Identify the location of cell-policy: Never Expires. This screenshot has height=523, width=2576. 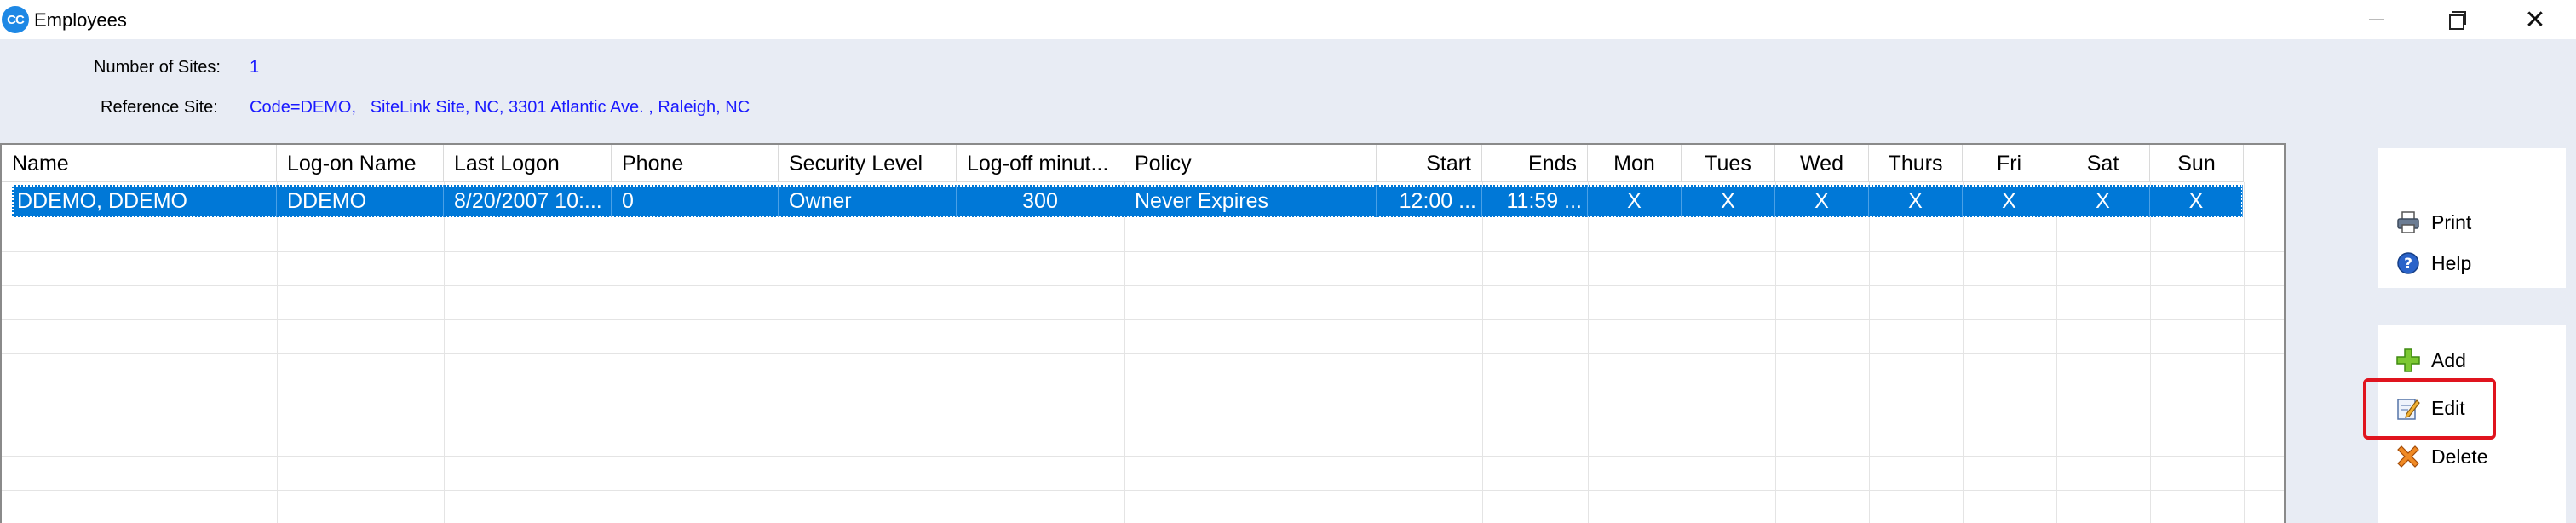
(1250, 201).